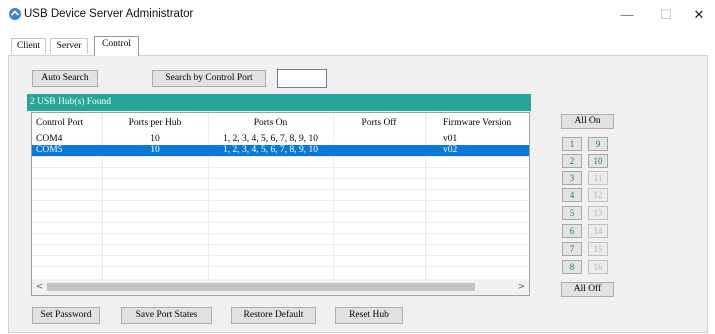 This screenshot has height=334, width=715. Describe the element at coordinates (279, 102) in the screenshot. I see `hubs-found-status: 2 USB Hub(s) Found` at that location.